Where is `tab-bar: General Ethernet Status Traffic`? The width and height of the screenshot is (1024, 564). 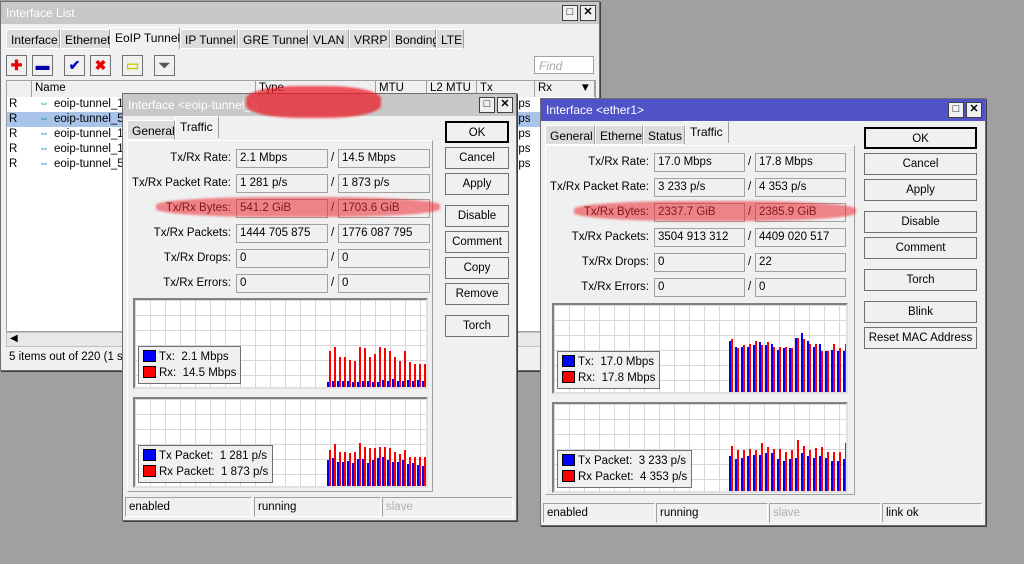 tab-bar: General Ethernet Status Traffic is located at coordinates (695, 133).